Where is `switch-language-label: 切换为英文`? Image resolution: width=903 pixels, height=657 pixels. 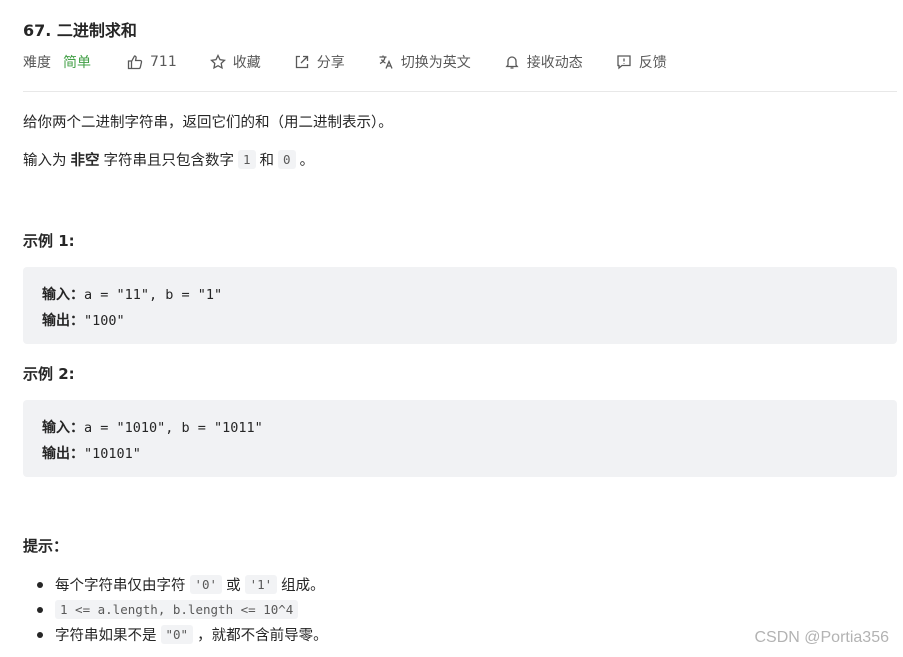
switch-language-label: 切换为英文 is located at coordinates (435, 63).